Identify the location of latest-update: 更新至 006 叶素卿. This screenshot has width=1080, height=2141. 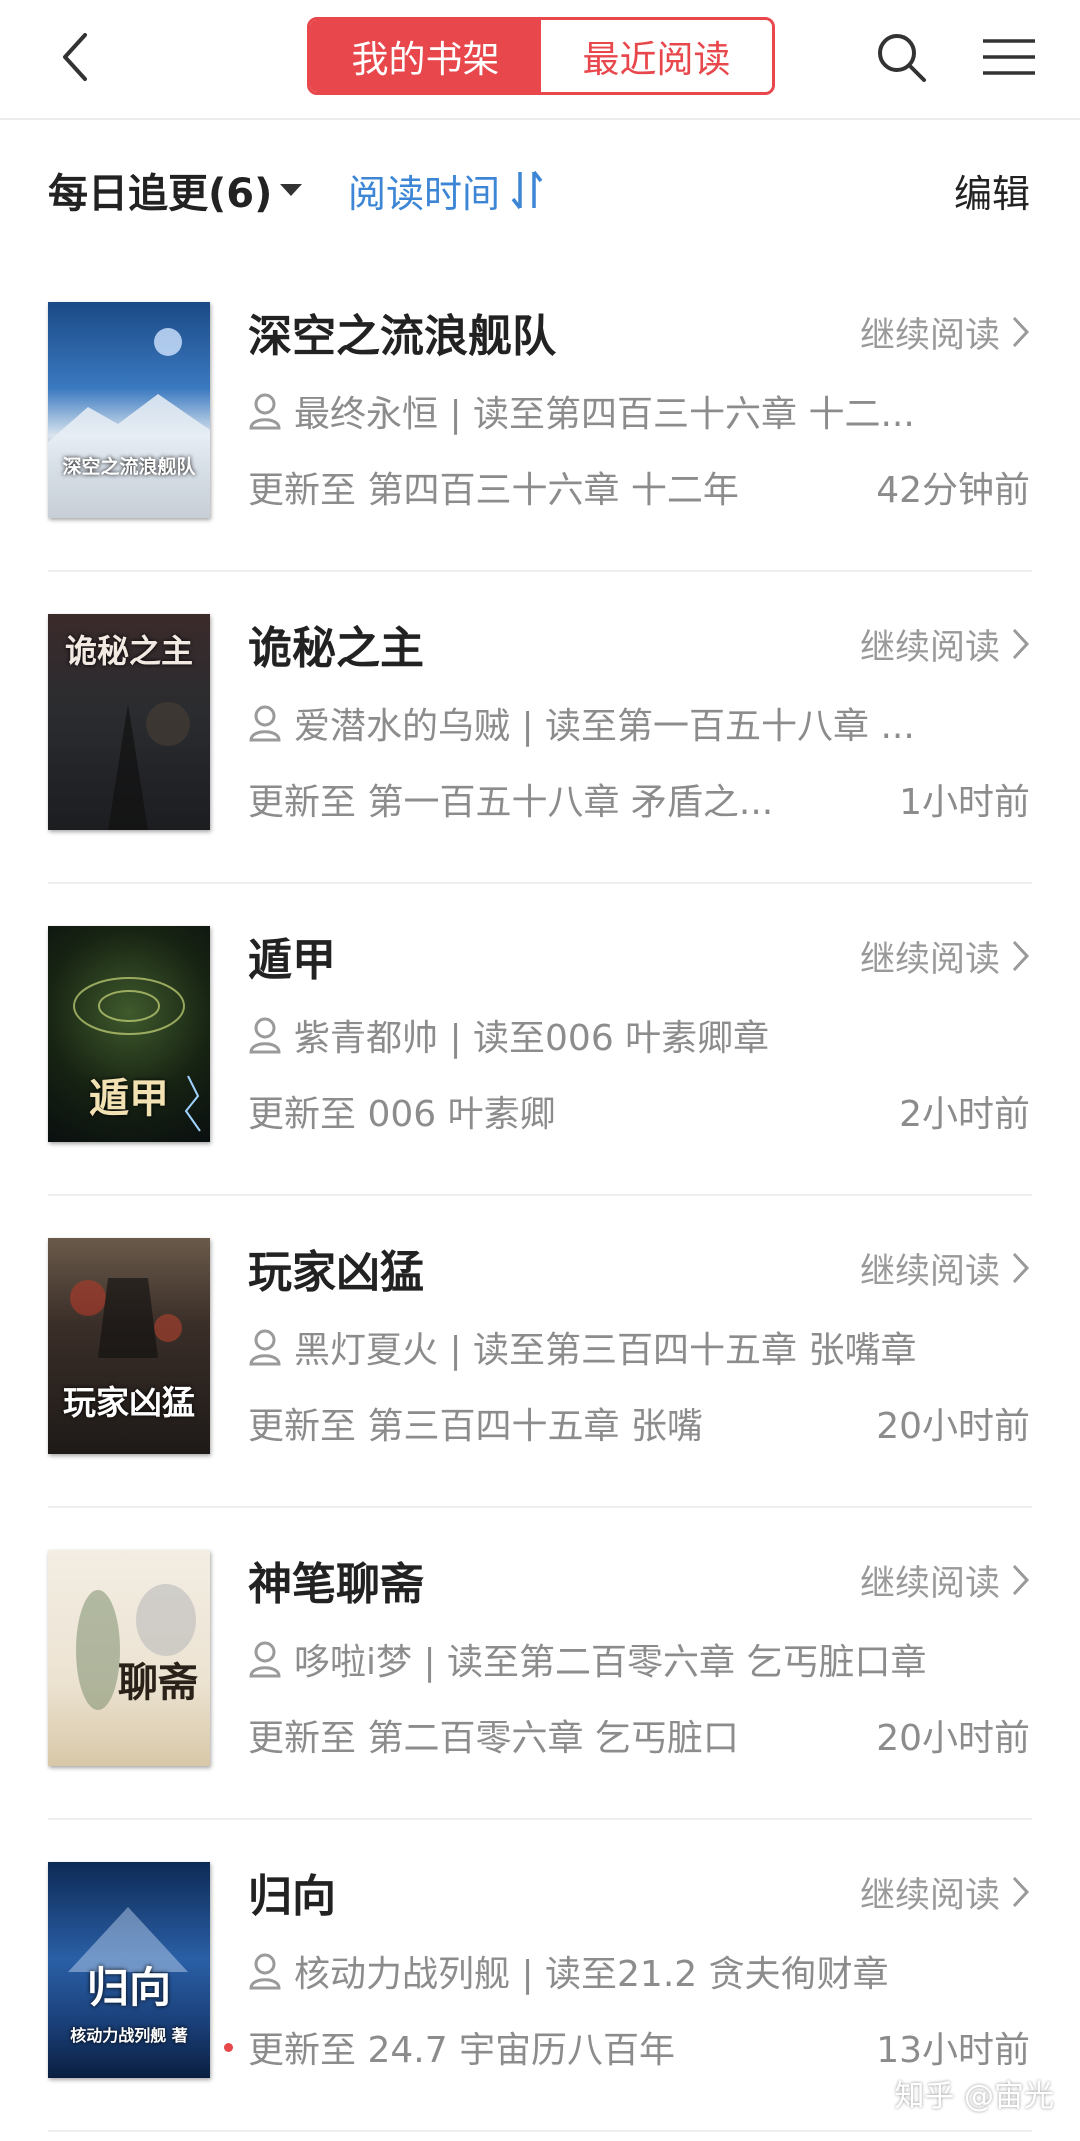
(528, 1111).